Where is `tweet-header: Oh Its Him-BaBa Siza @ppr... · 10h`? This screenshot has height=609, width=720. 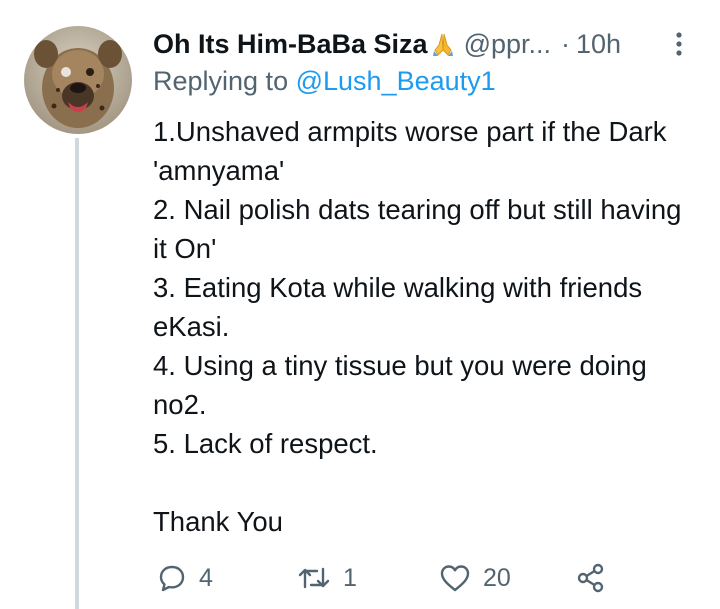
tweet-header: Oh Its Him-BaBa Siza @ppr... · 10h is located at coordinates (425, 44).